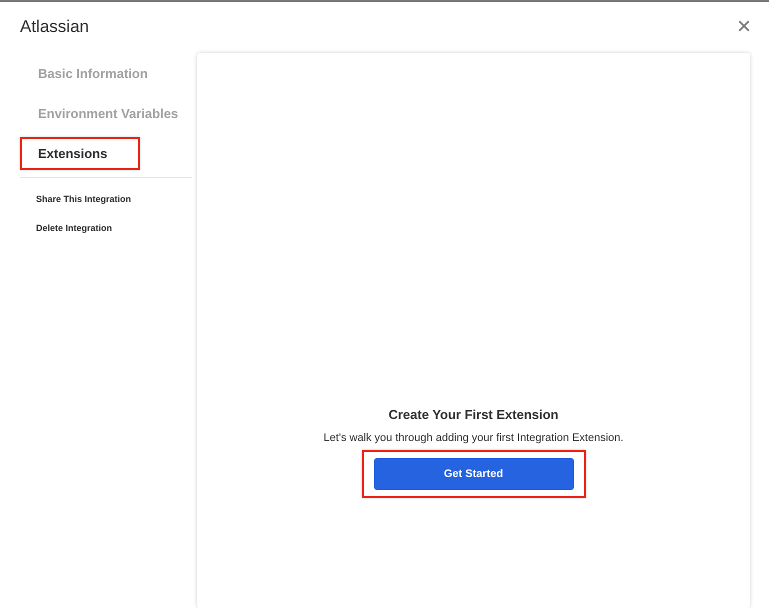  I want to click on sidebar-link: Share This Integration, so click(106, 199).